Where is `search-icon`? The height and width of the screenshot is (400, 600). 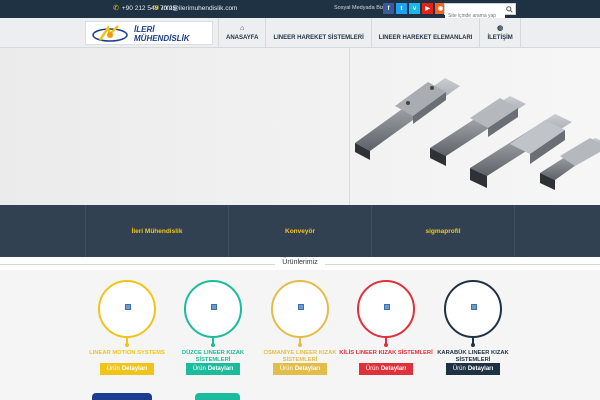 search-icon is located at coordinates (509, 9).